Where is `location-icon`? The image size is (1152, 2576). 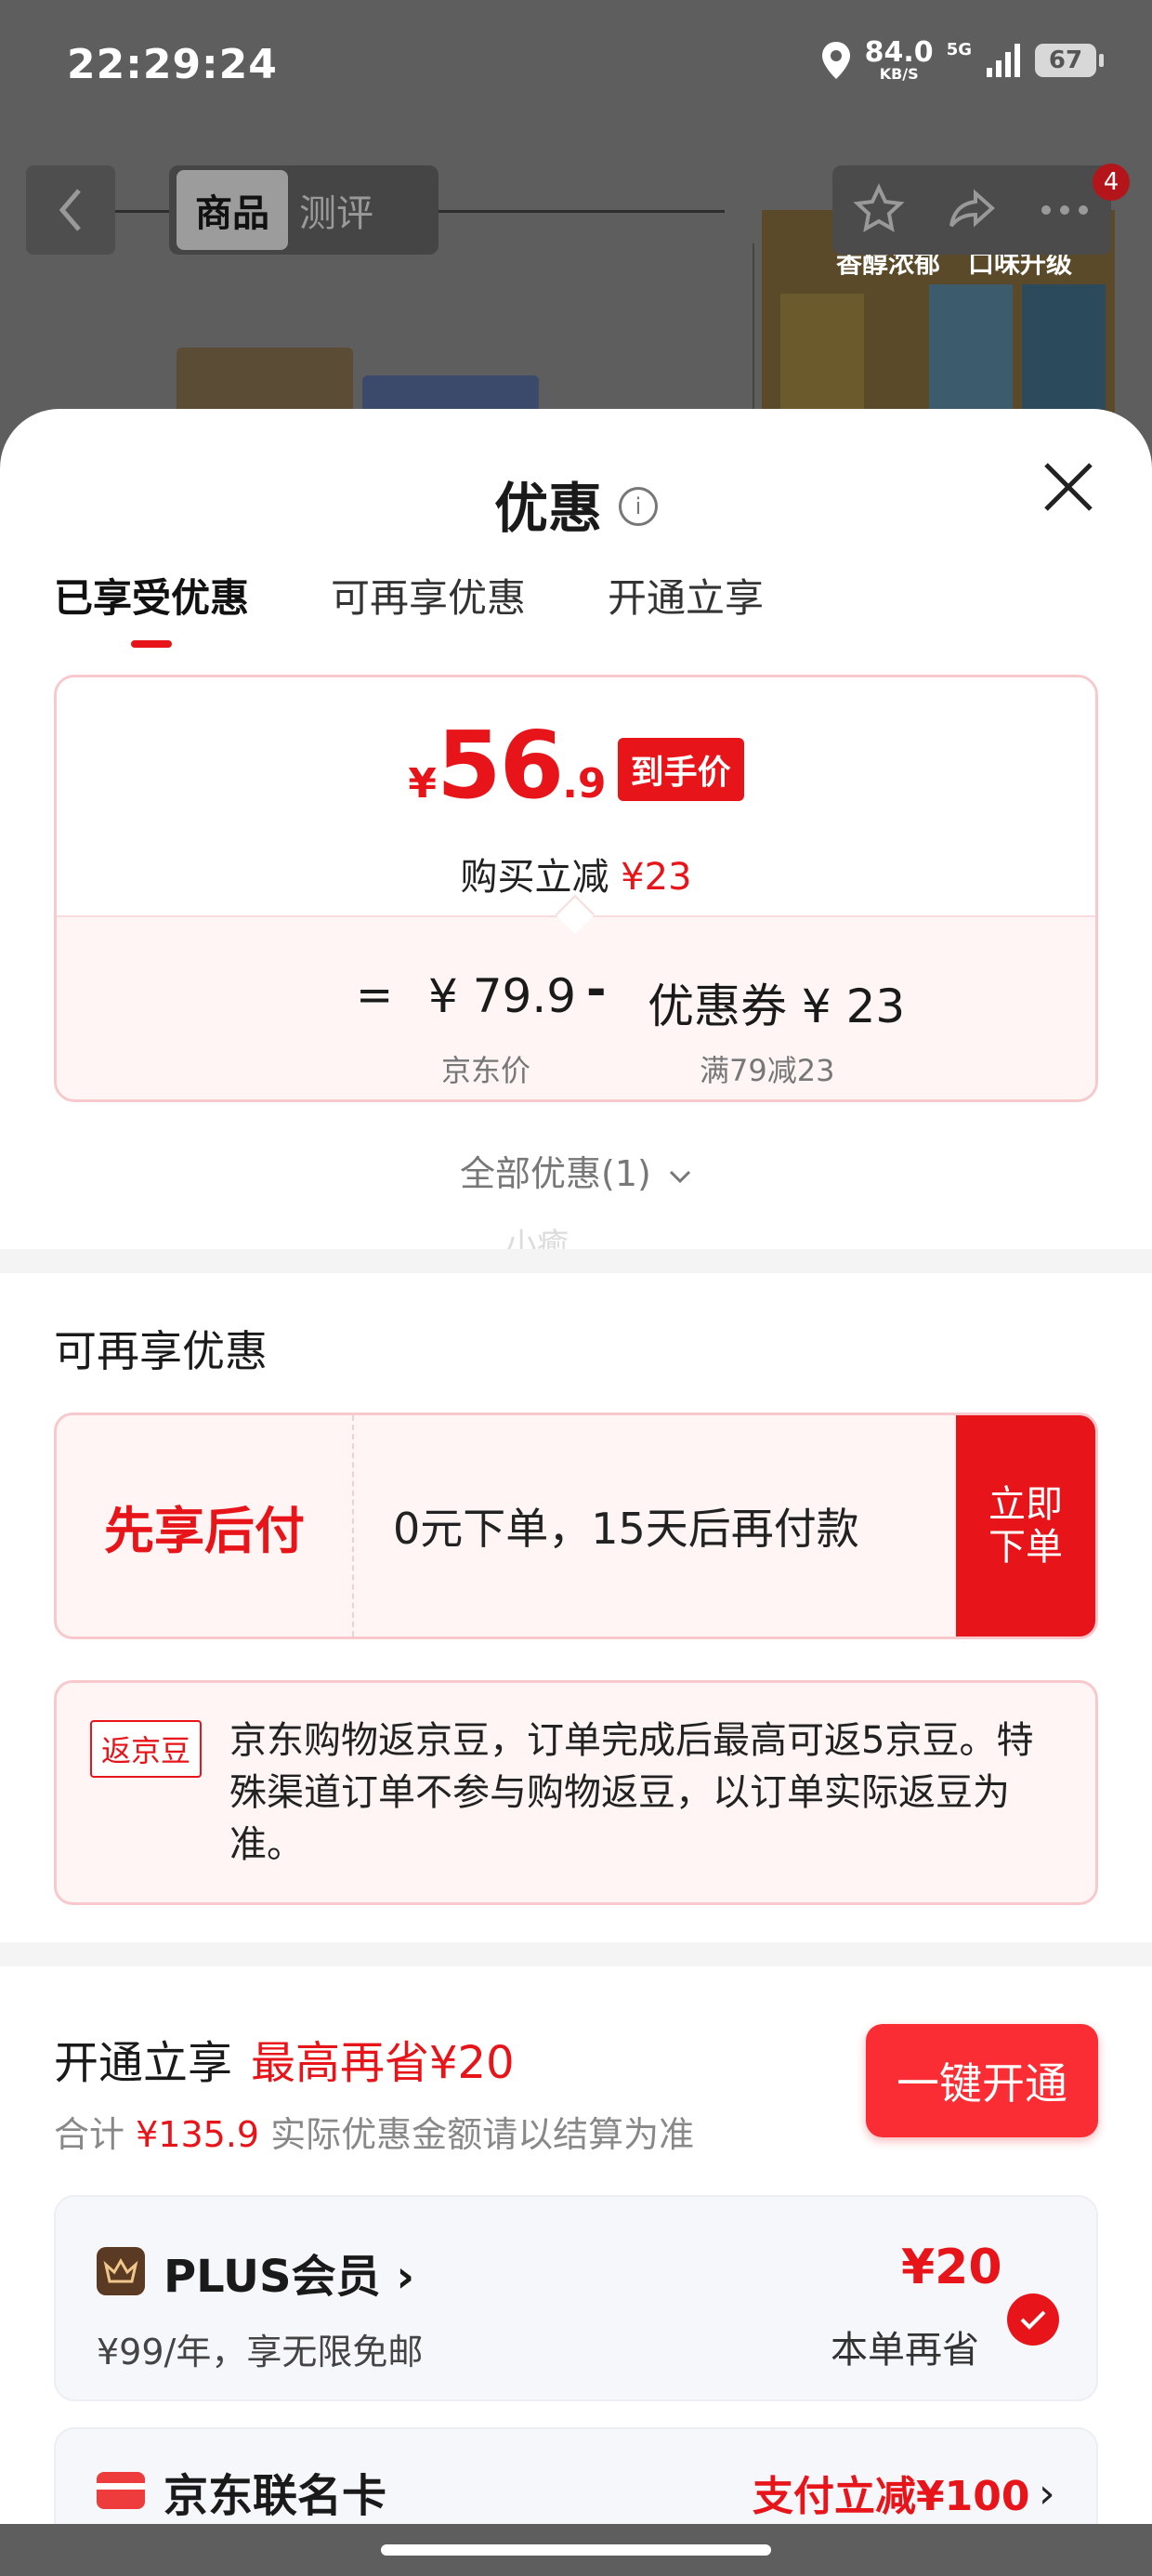 location-icon is located at coordinates (835, 60).